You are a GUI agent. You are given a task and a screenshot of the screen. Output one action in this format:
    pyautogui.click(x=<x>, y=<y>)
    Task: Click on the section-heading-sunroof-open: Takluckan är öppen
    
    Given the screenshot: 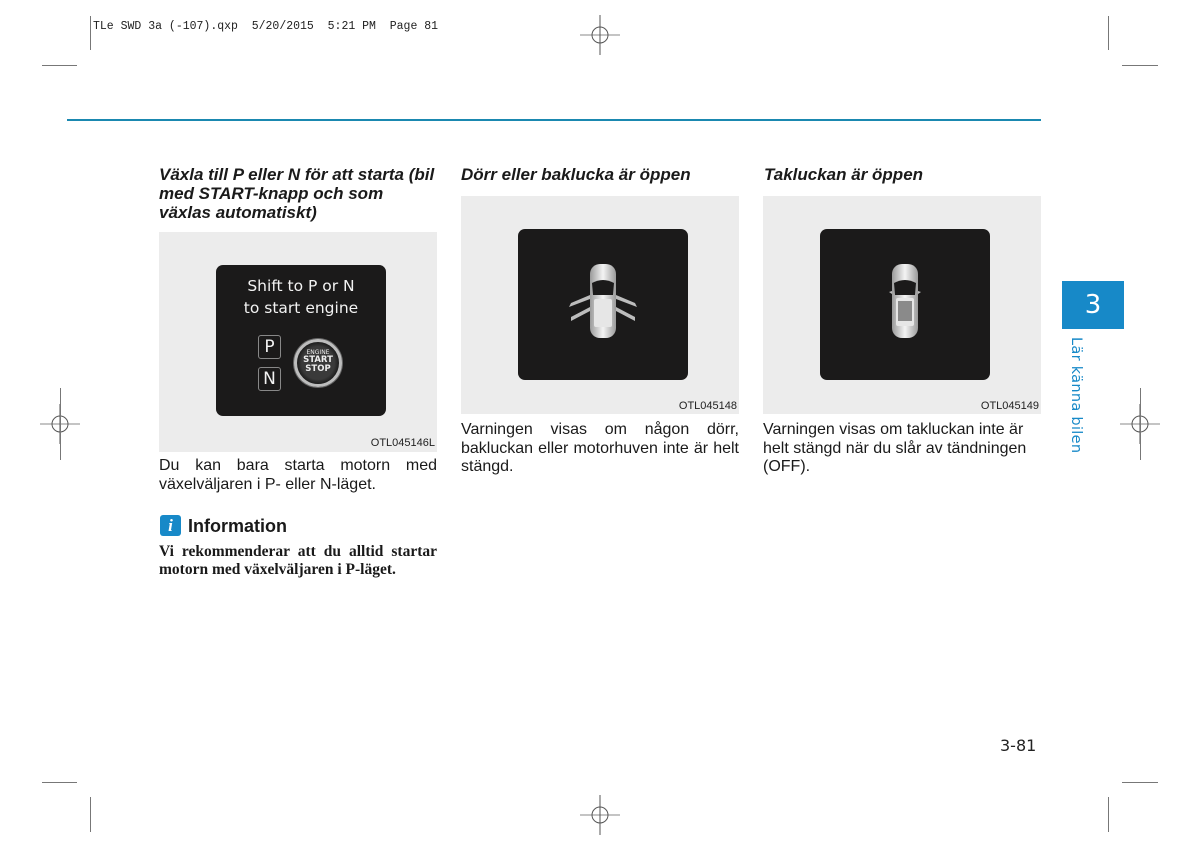 What is the action you would take?
    pyautogui.click(x=844, y=174)
    